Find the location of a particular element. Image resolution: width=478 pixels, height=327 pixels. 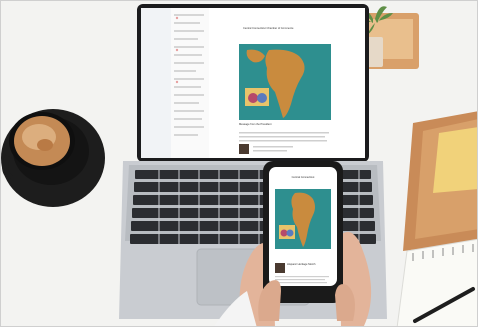

coffee-cup is located at coordinates (53, 158).